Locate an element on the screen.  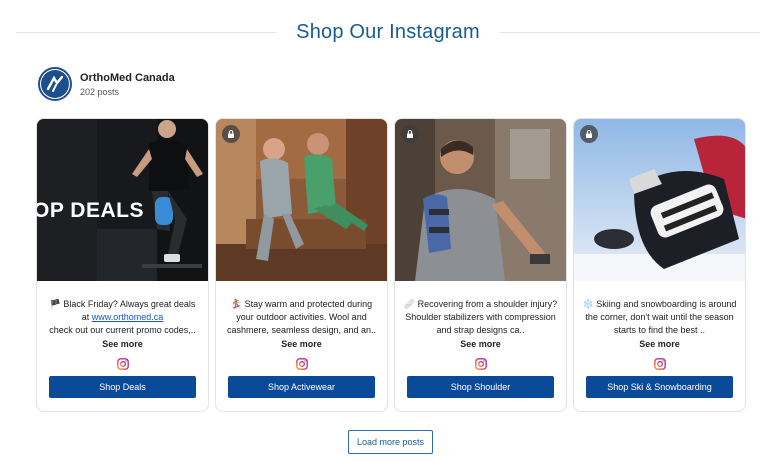
profile-header: OrthoMed Canada 202 posts is located at coordinates (106, 84).